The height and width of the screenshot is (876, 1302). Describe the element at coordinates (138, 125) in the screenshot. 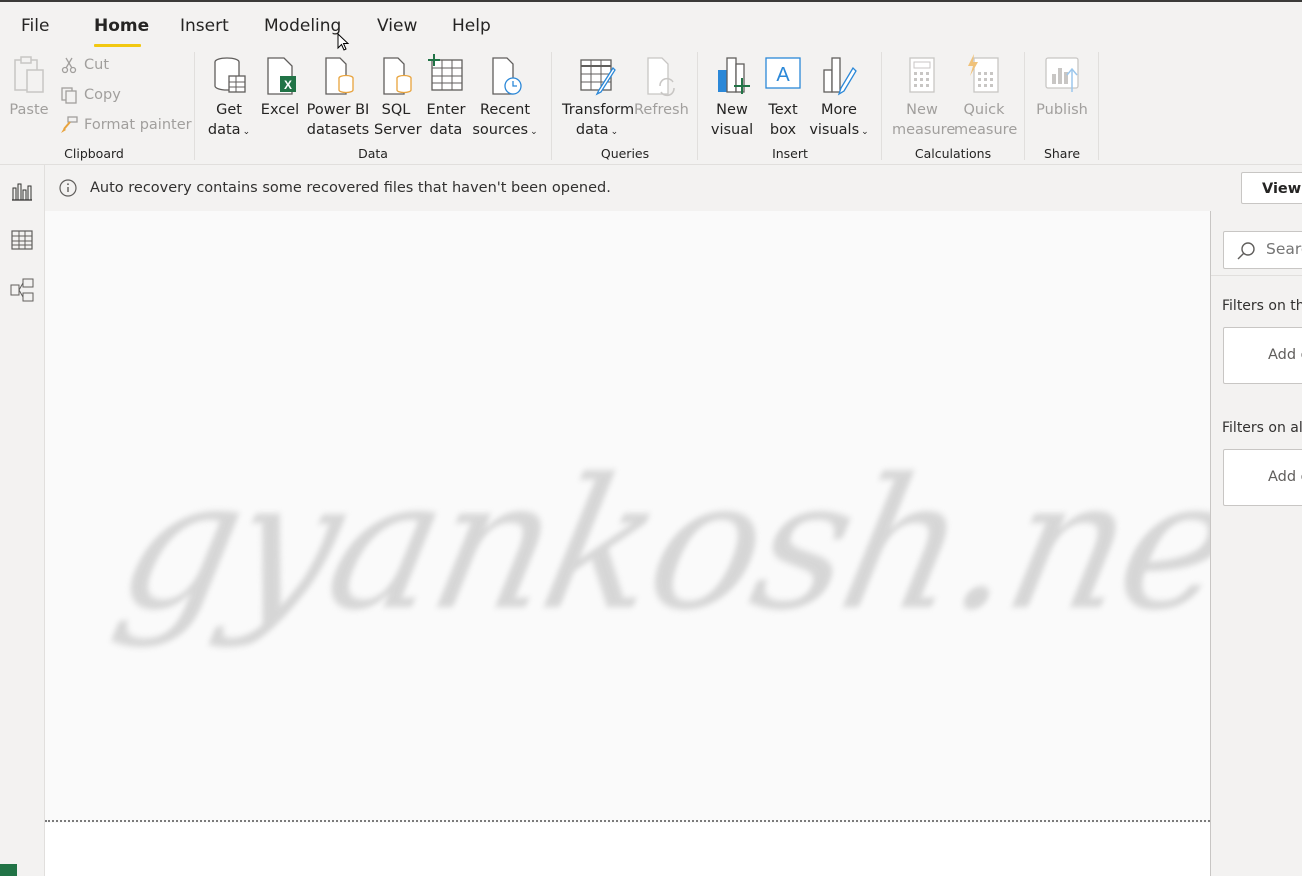

I see `format-painter-label: Format painter` at that location.